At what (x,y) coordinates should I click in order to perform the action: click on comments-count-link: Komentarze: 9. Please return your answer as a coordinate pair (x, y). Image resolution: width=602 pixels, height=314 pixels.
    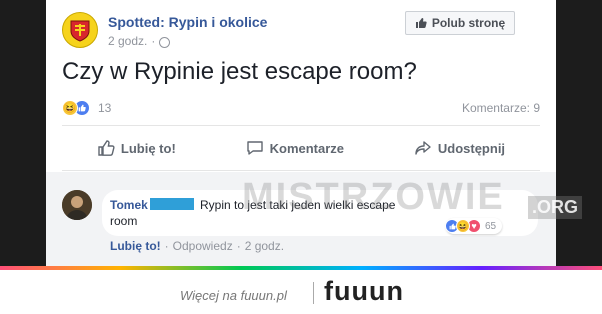
    Looking at the image, I should click on (501, 108).